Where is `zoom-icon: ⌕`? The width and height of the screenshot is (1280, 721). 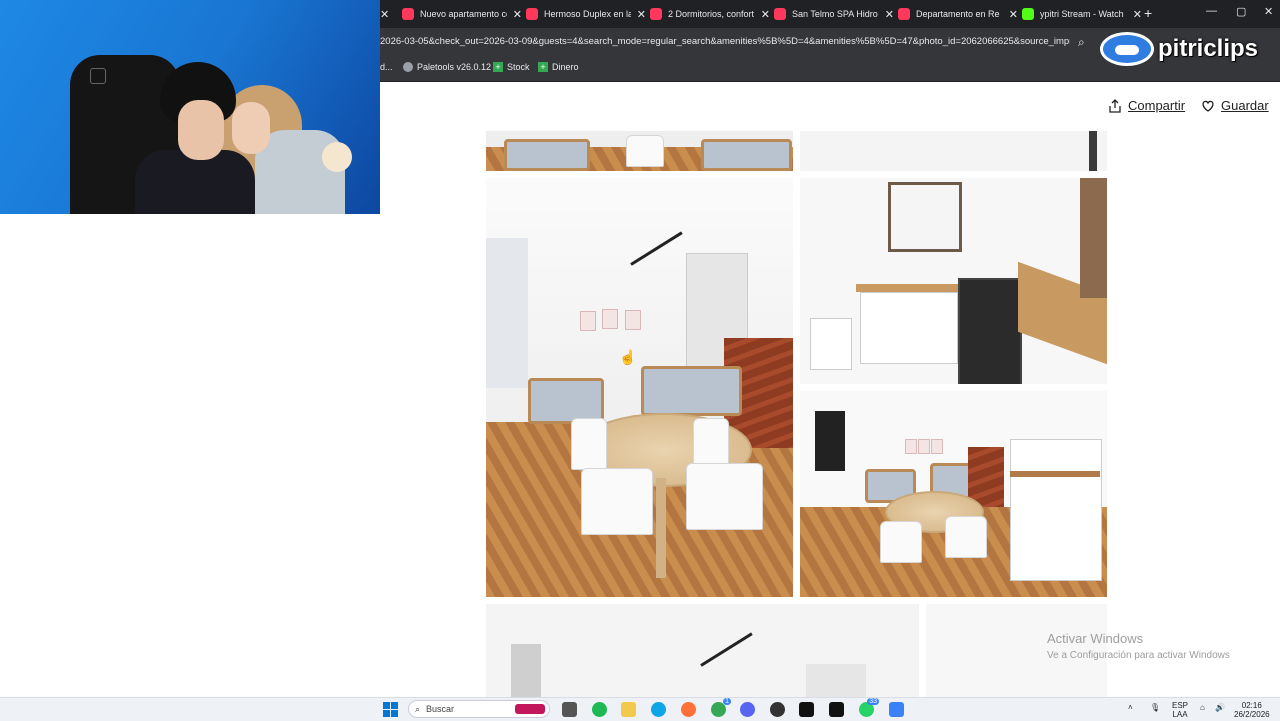 zoom-icon: ⌕ is located at coordinates (1081, 42).